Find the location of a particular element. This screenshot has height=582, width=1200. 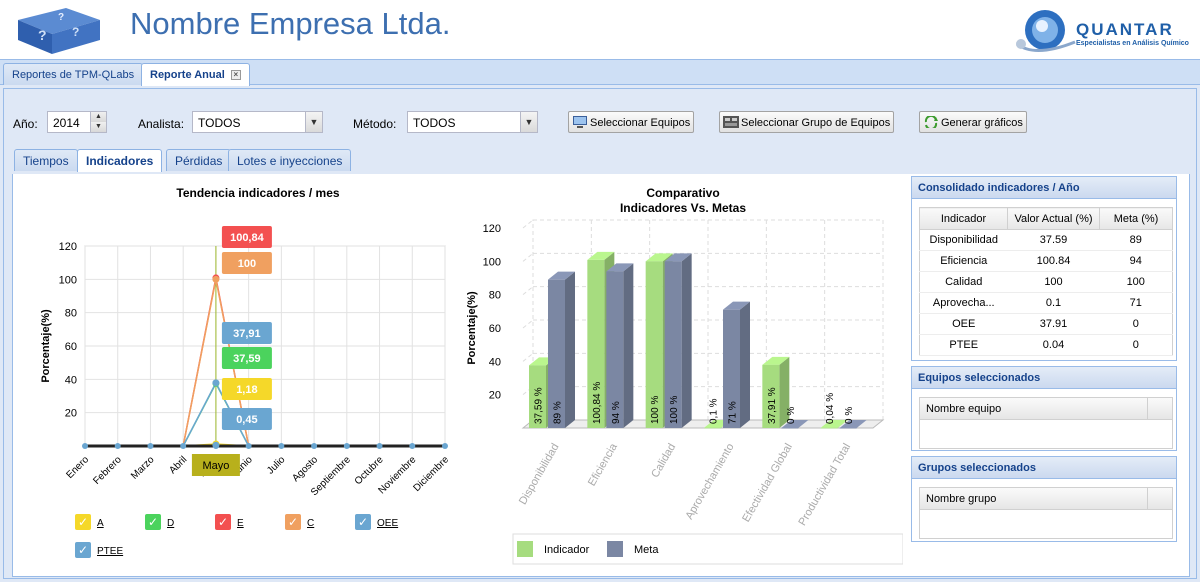

table-cell: Calidad is located at coordinates (963, 282).